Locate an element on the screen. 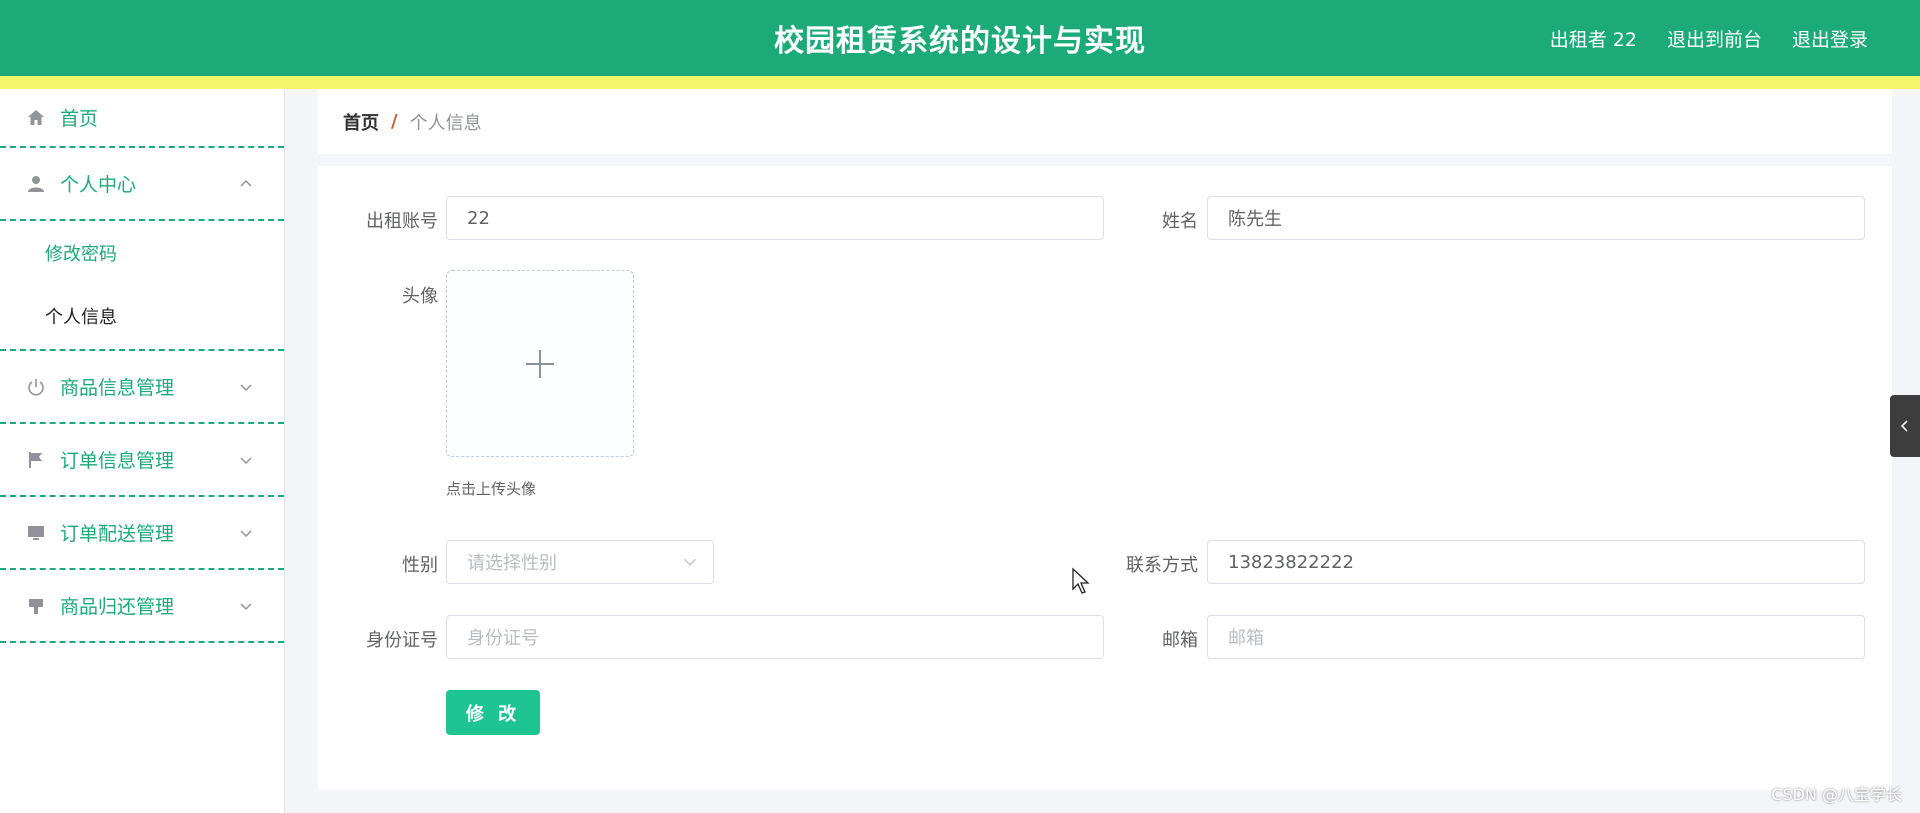 Image resolution: width=1920 pixels, height=813 pixels. monitor-icon is located at coordinates (36, 533).